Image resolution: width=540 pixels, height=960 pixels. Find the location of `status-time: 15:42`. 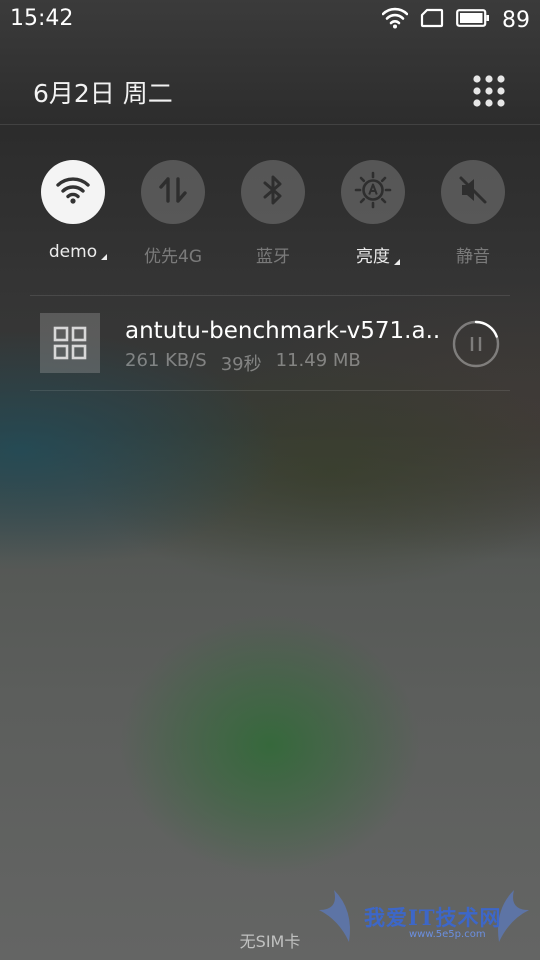

status-time: 15:42 is located at coordinates (42, 18).